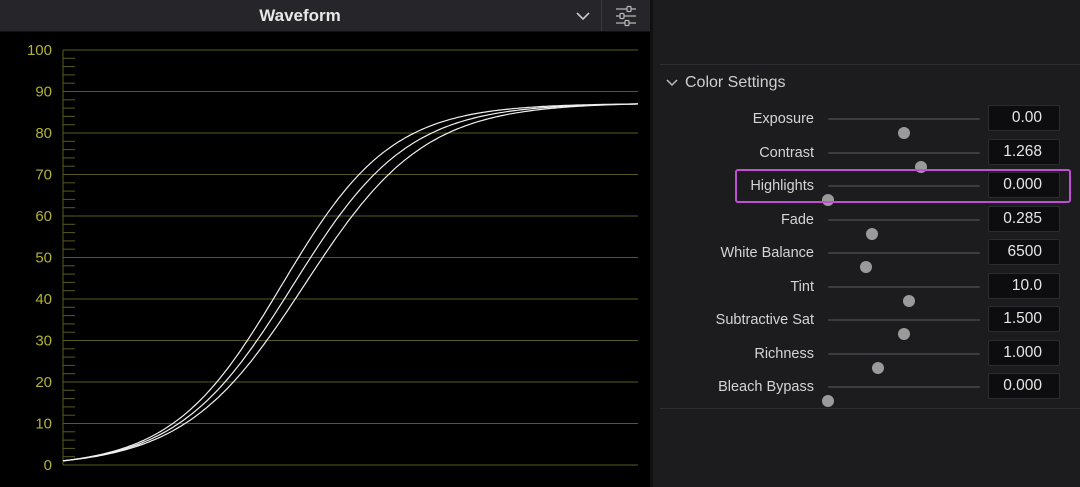 Image resolution: width=1080 pixels, height=487 pixels. What do you see at coordinates (39, 50) in the screenshot?
I see `y-tick-label: 100` at bounding box center [39, 50].